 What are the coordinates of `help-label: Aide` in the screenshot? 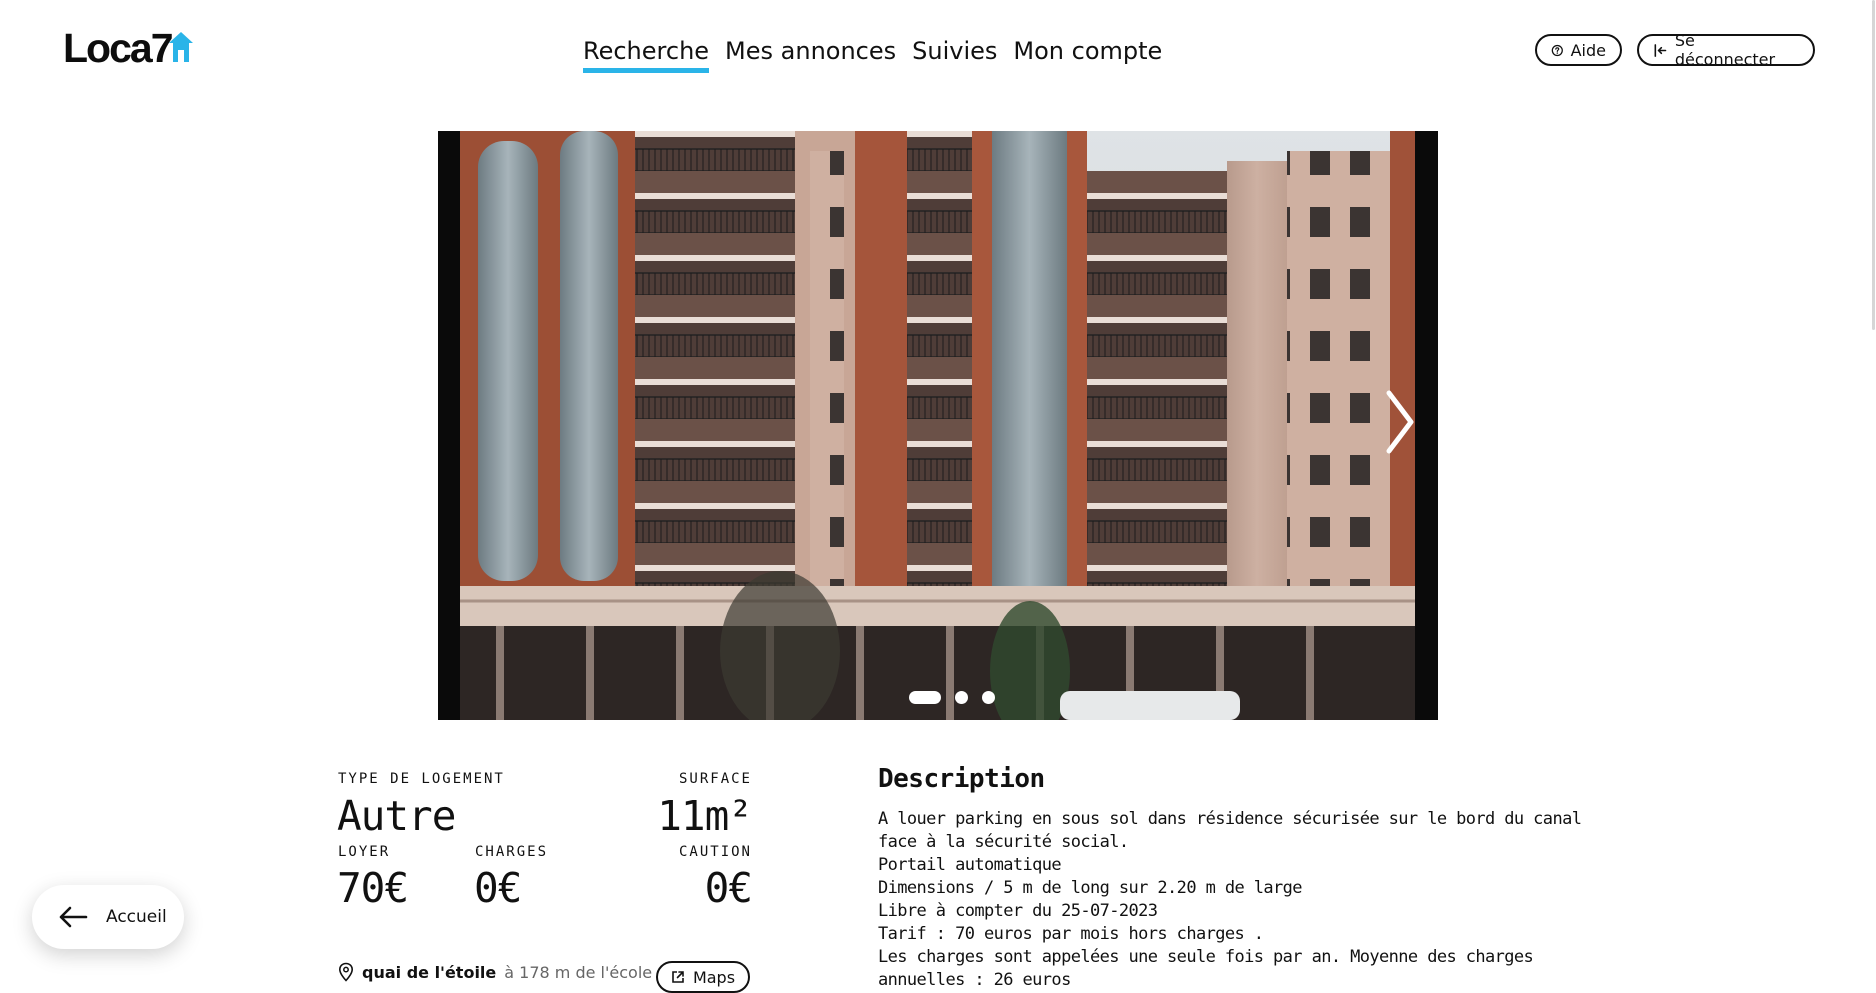 It's located at (1588, 50).